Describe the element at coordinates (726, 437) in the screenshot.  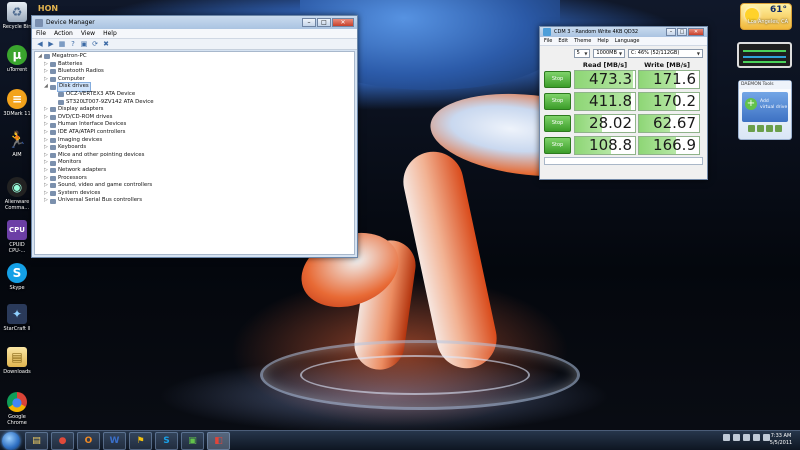
I see `show-hidden-icon` at that location.